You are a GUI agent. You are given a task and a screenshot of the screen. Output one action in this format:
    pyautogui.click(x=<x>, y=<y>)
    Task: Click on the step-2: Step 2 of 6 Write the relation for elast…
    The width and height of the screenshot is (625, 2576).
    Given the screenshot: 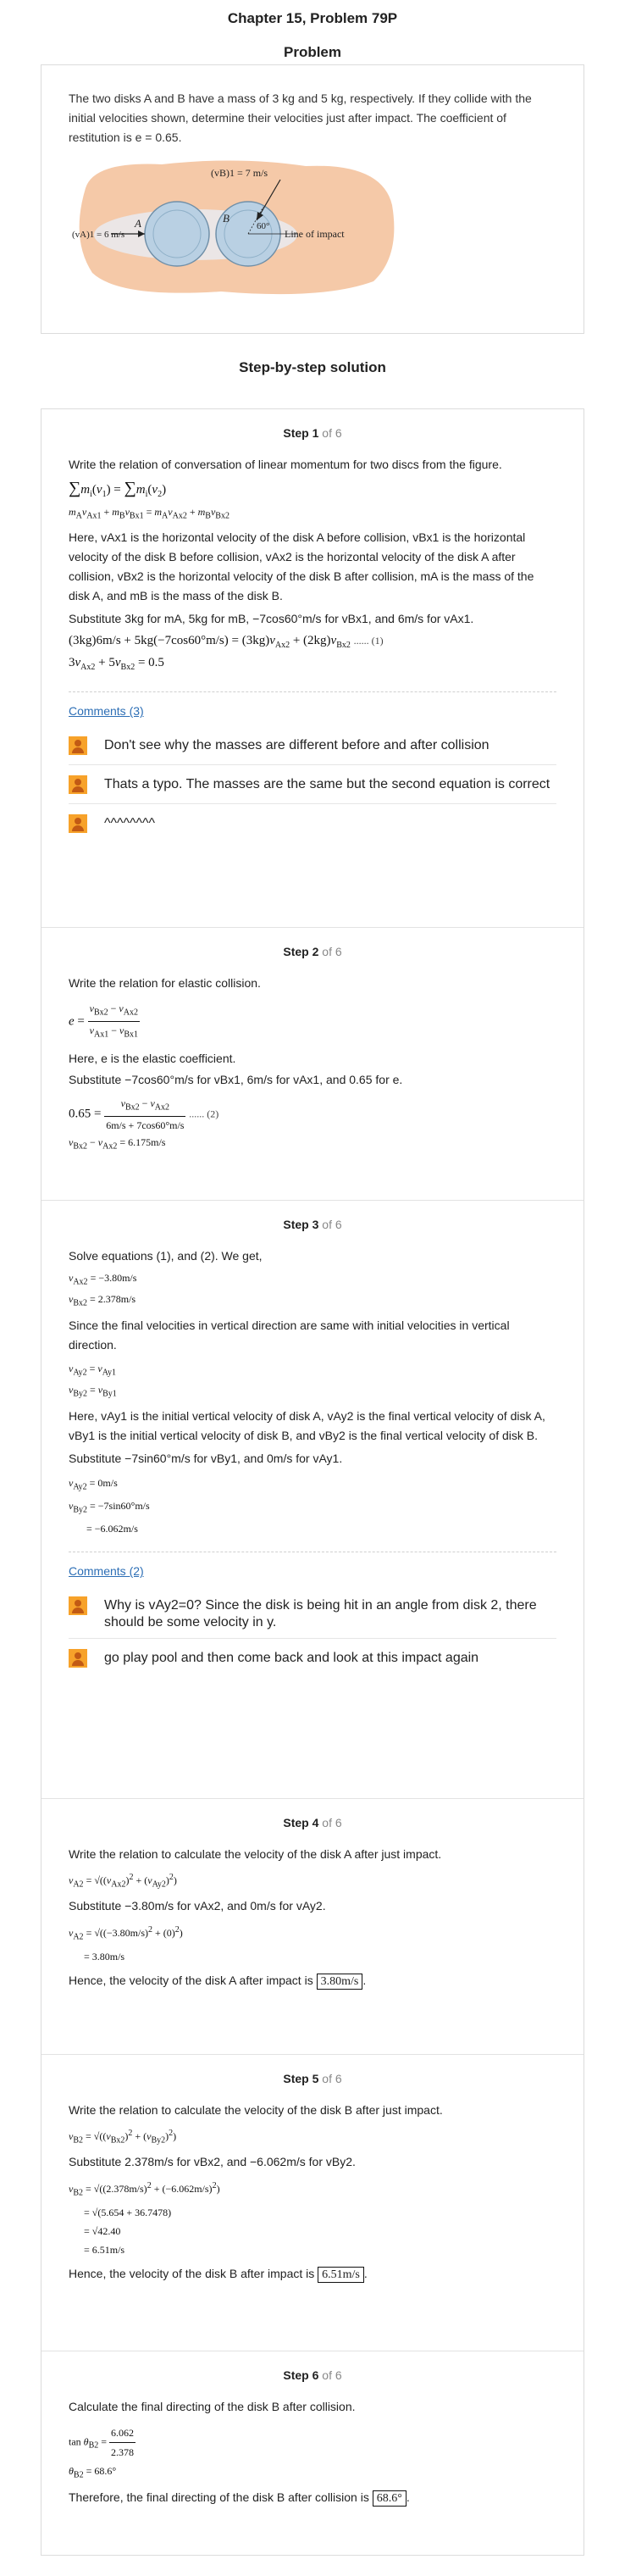 What is the action you would take?
    pyautogui.click(x=312, y=1064)
    